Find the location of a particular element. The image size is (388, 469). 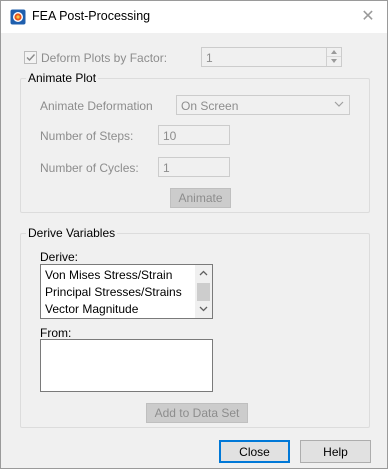

cycles-input: 1 is located at coordinates (194, 167).